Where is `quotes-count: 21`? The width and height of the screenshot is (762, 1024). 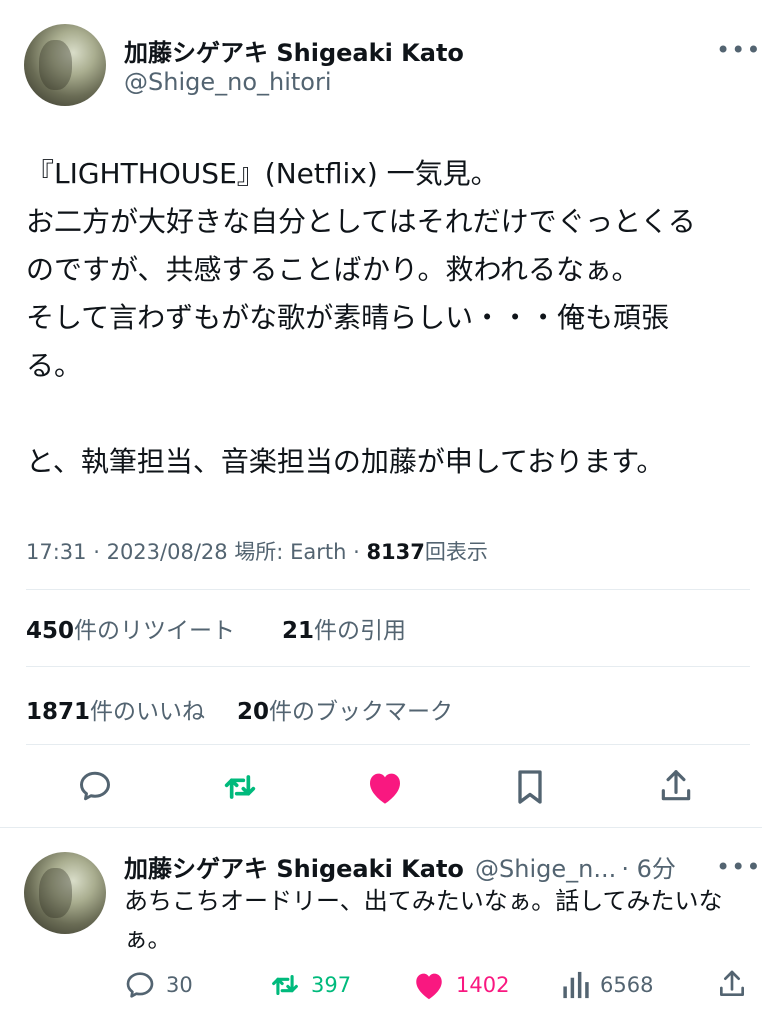
quotes-count: 21 is located at coordinates (298, 631).